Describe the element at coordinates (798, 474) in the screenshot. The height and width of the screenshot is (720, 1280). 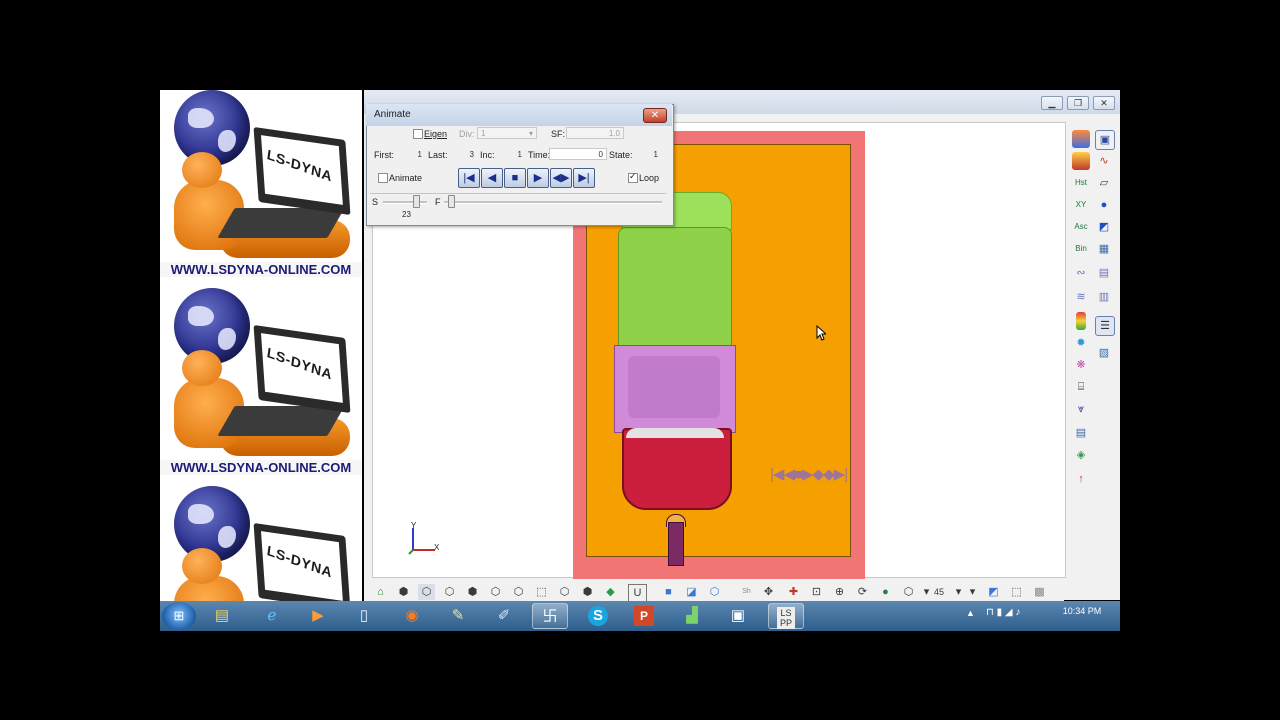
I see `stop-icon: ■` at that location.